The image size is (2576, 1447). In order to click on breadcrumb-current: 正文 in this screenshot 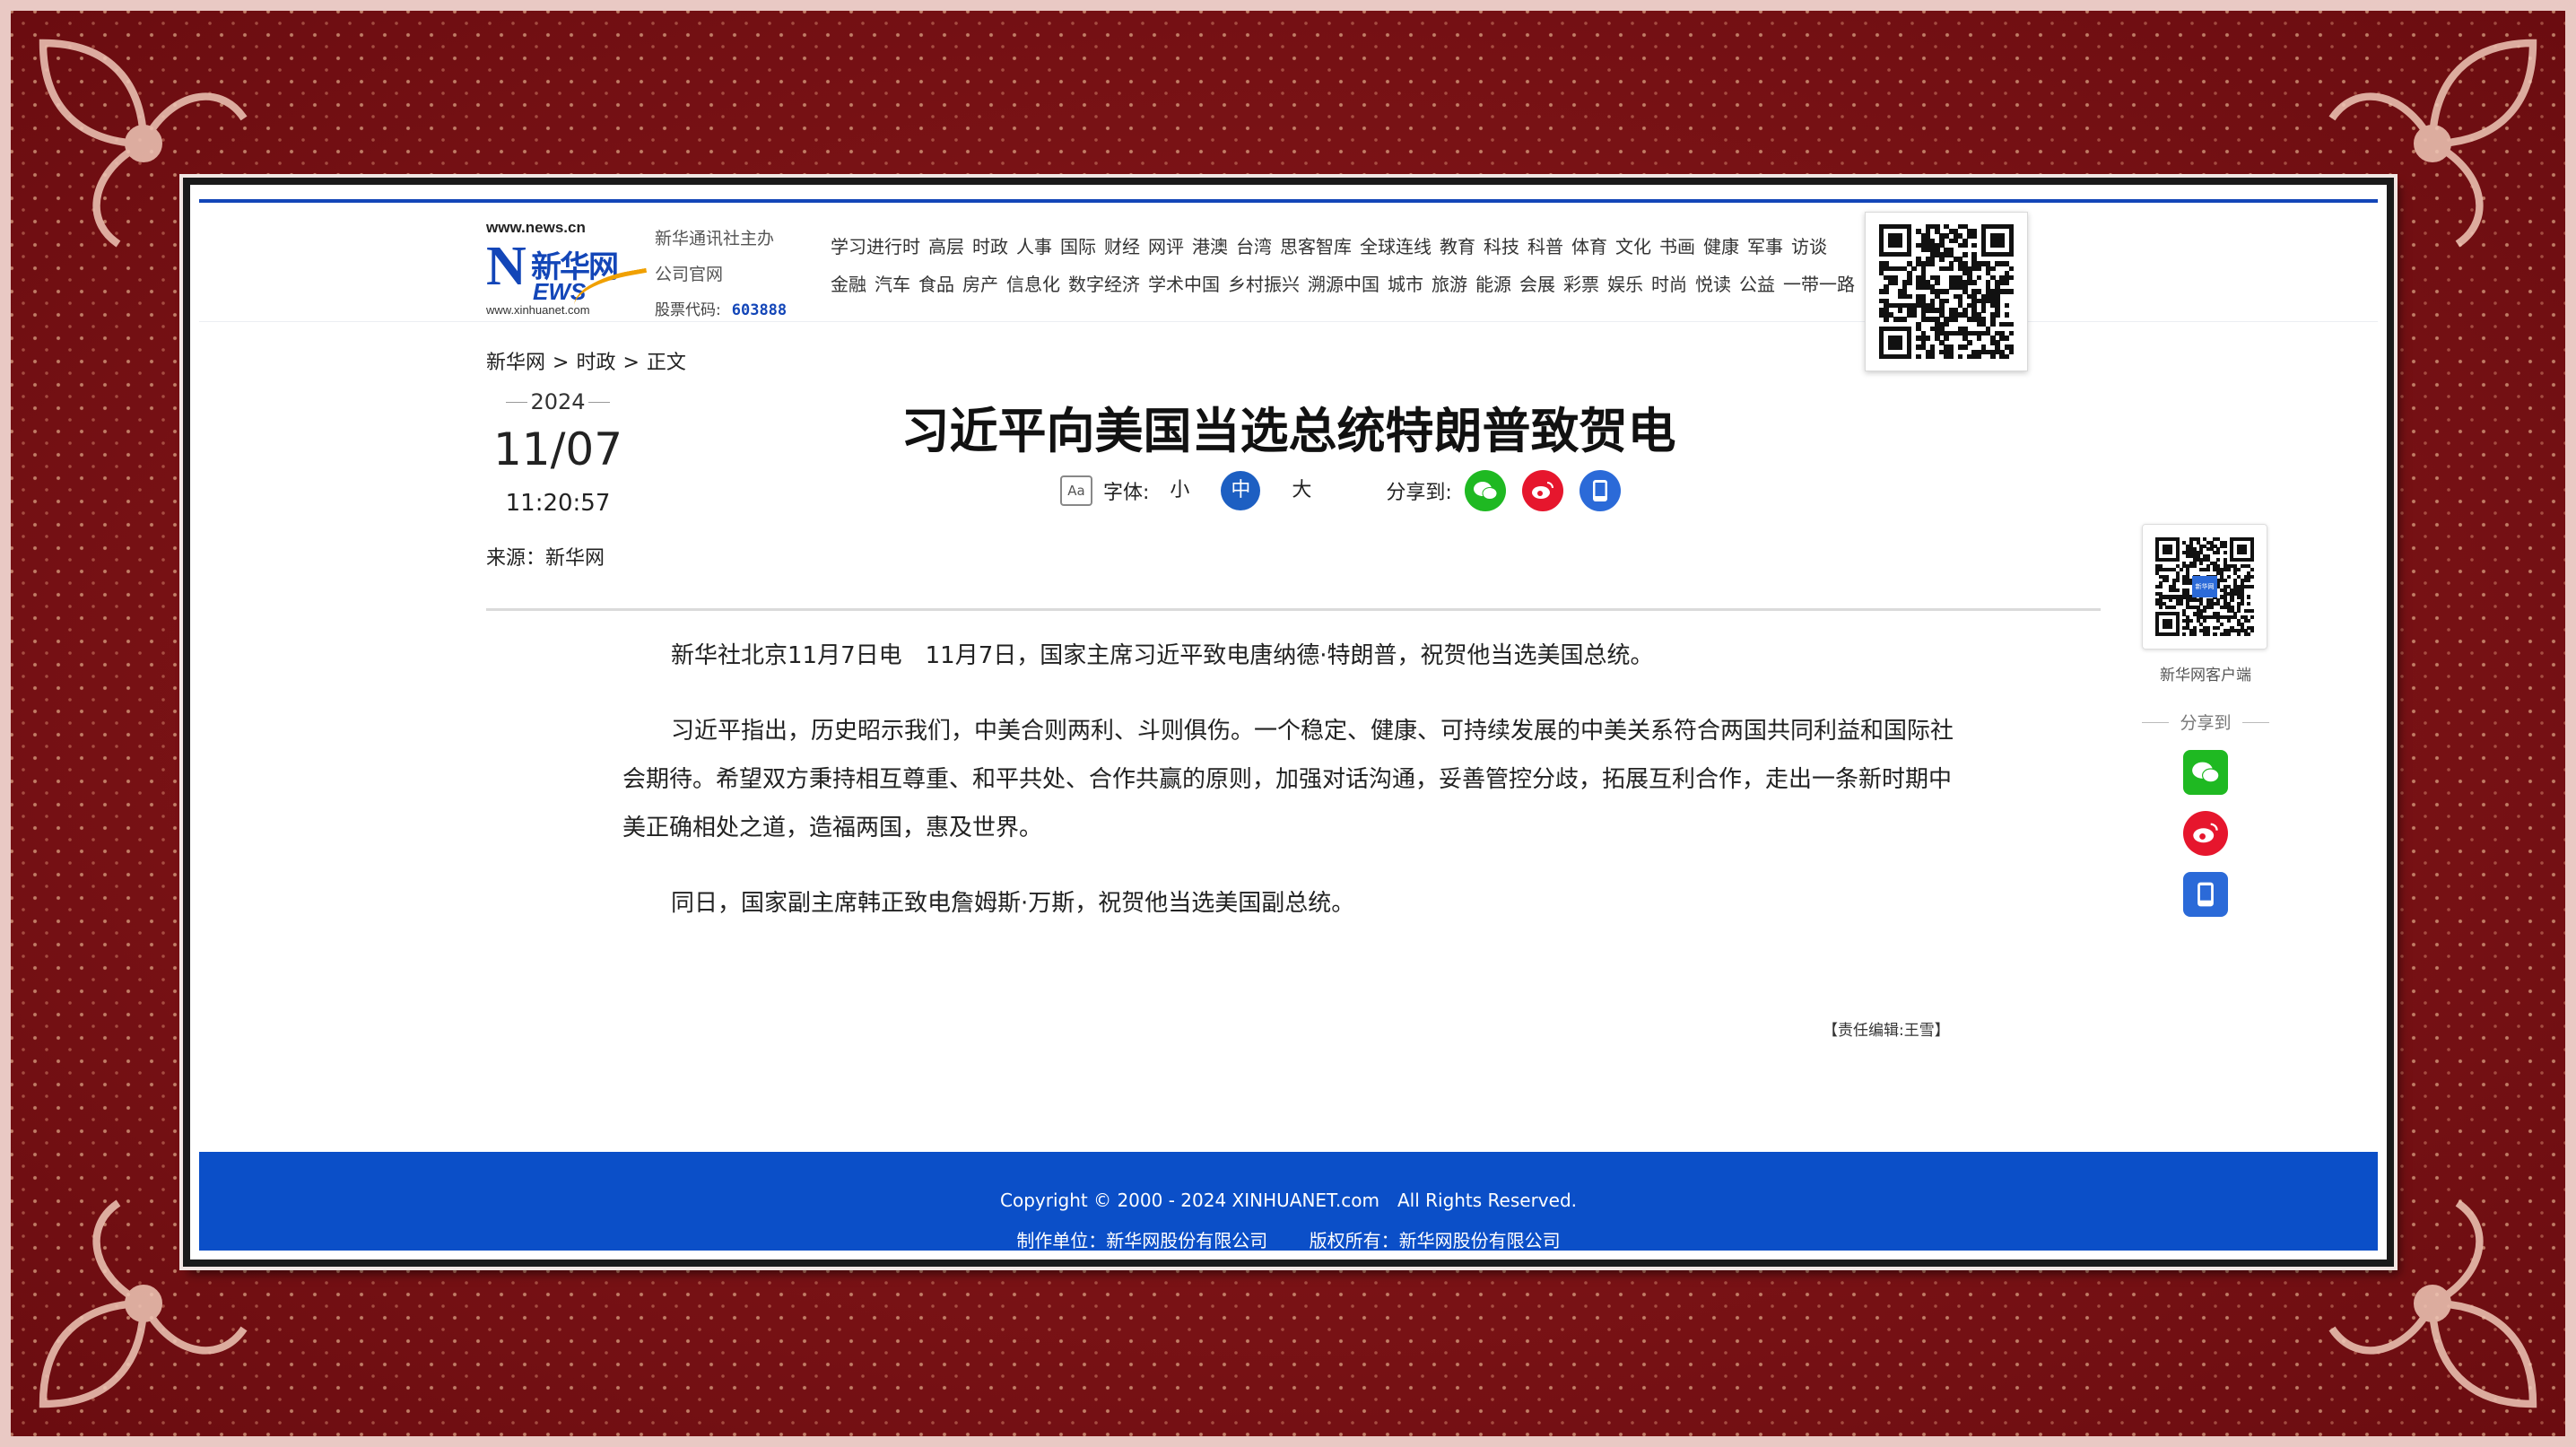, I will do `click(666, 363)`.